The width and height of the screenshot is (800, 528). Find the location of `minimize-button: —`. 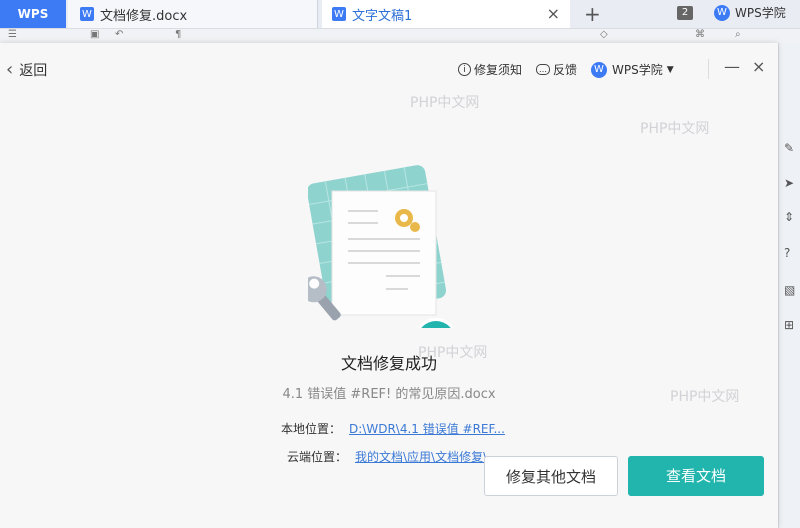

minimize-button: — is located at coordinates (732, 66).